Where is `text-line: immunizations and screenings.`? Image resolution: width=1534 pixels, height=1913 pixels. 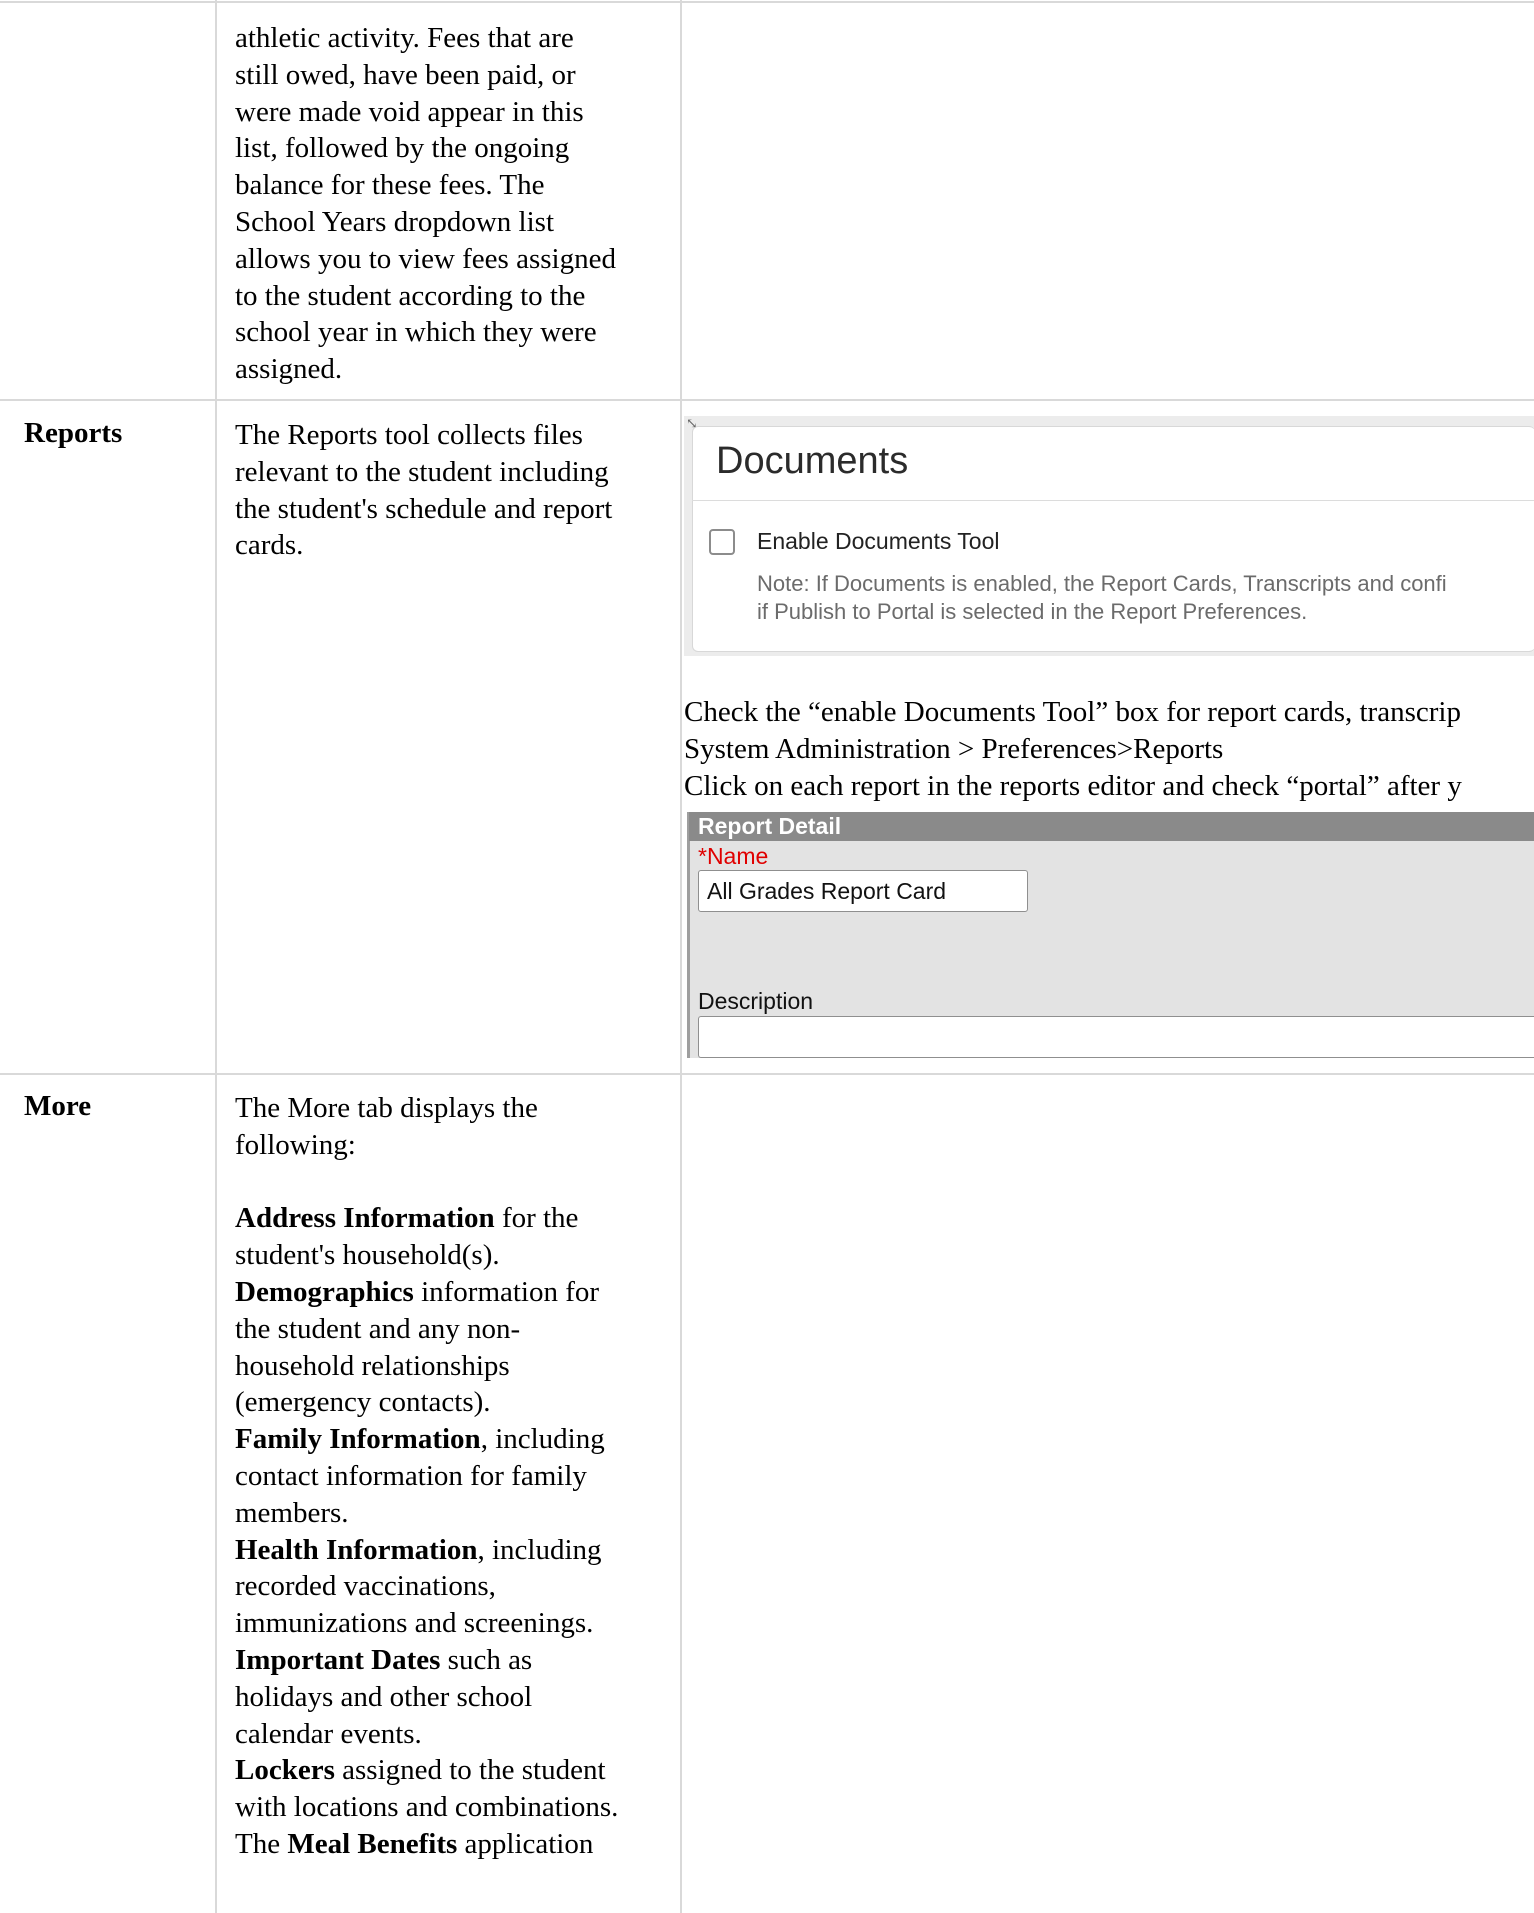
text-line: immunizations and screenings. is located at coordinates (414, 1623).